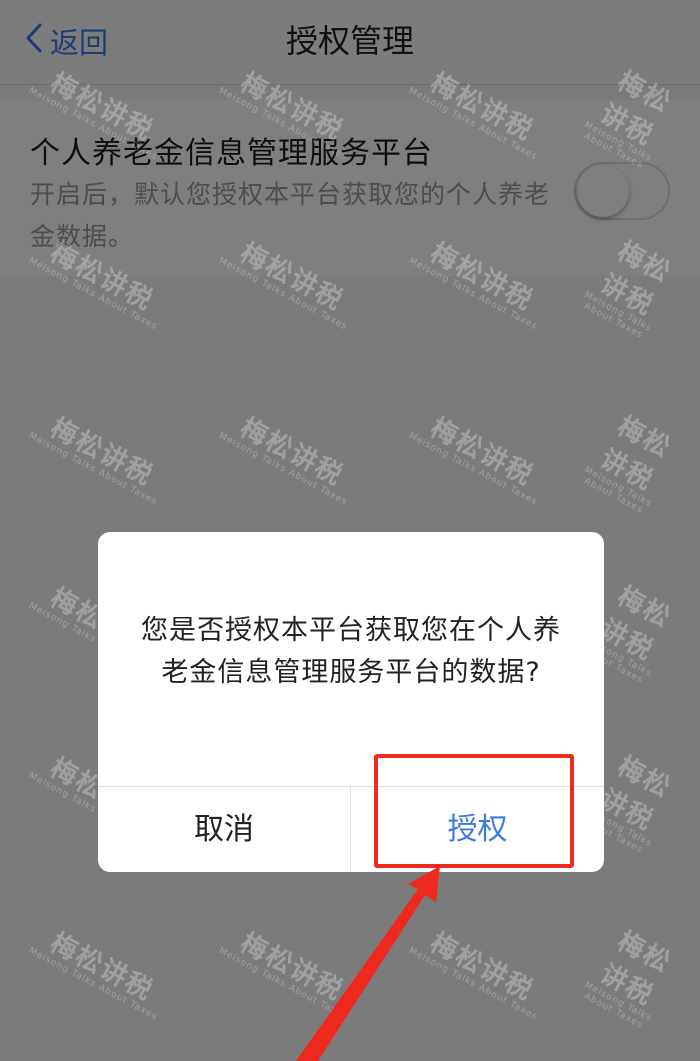  I want to click on cancel-button: 取消, so click(224, 829).